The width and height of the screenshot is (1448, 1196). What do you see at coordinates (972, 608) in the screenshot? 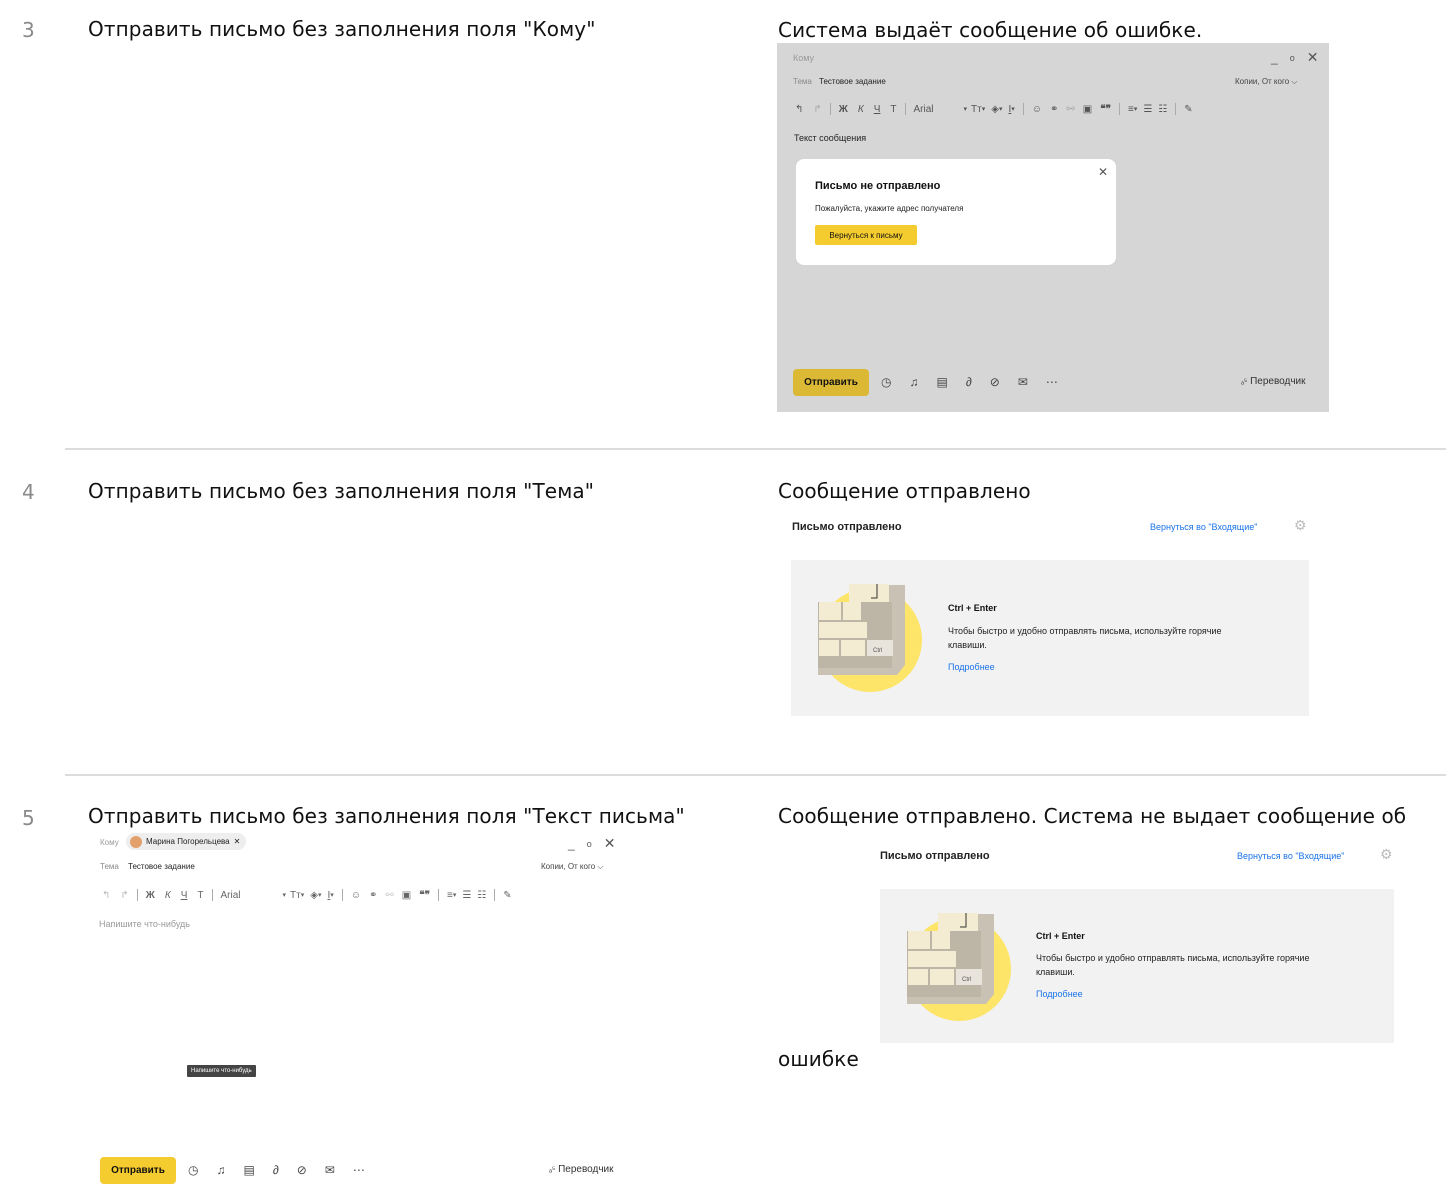
I see `hint-title: Ctrl + Enter` at bounding box center [972, 608].